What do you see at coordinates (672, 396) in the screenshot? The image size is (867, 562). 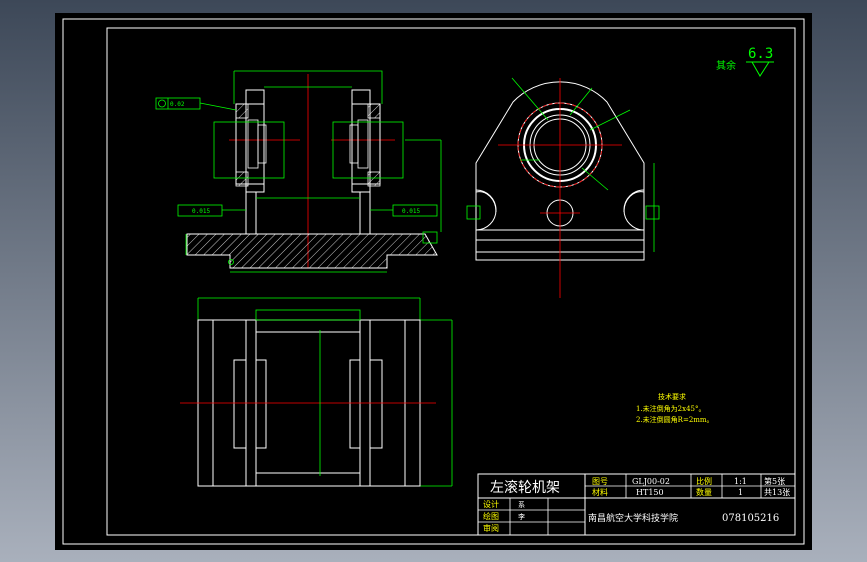 I see `tech-heading: 技术要求` at bounding box center [672, 396].